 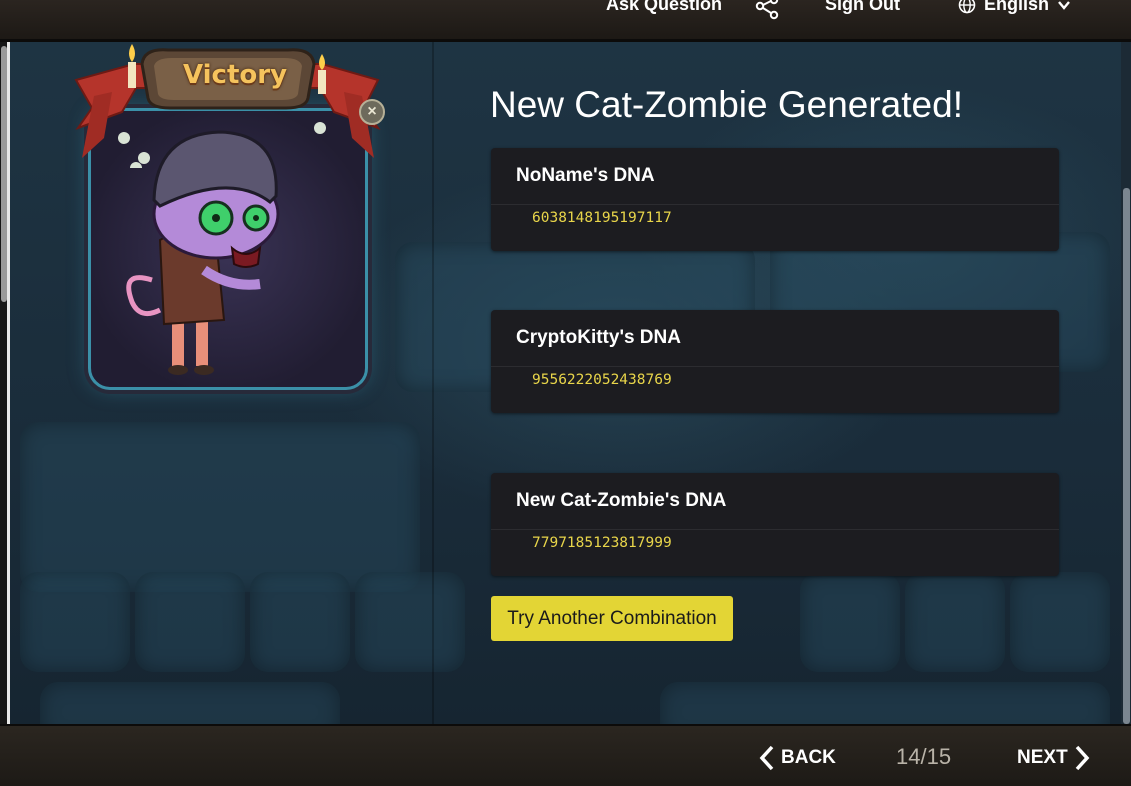 I want to click on victory-banner-label: Victory, so click(x=235, y=75).